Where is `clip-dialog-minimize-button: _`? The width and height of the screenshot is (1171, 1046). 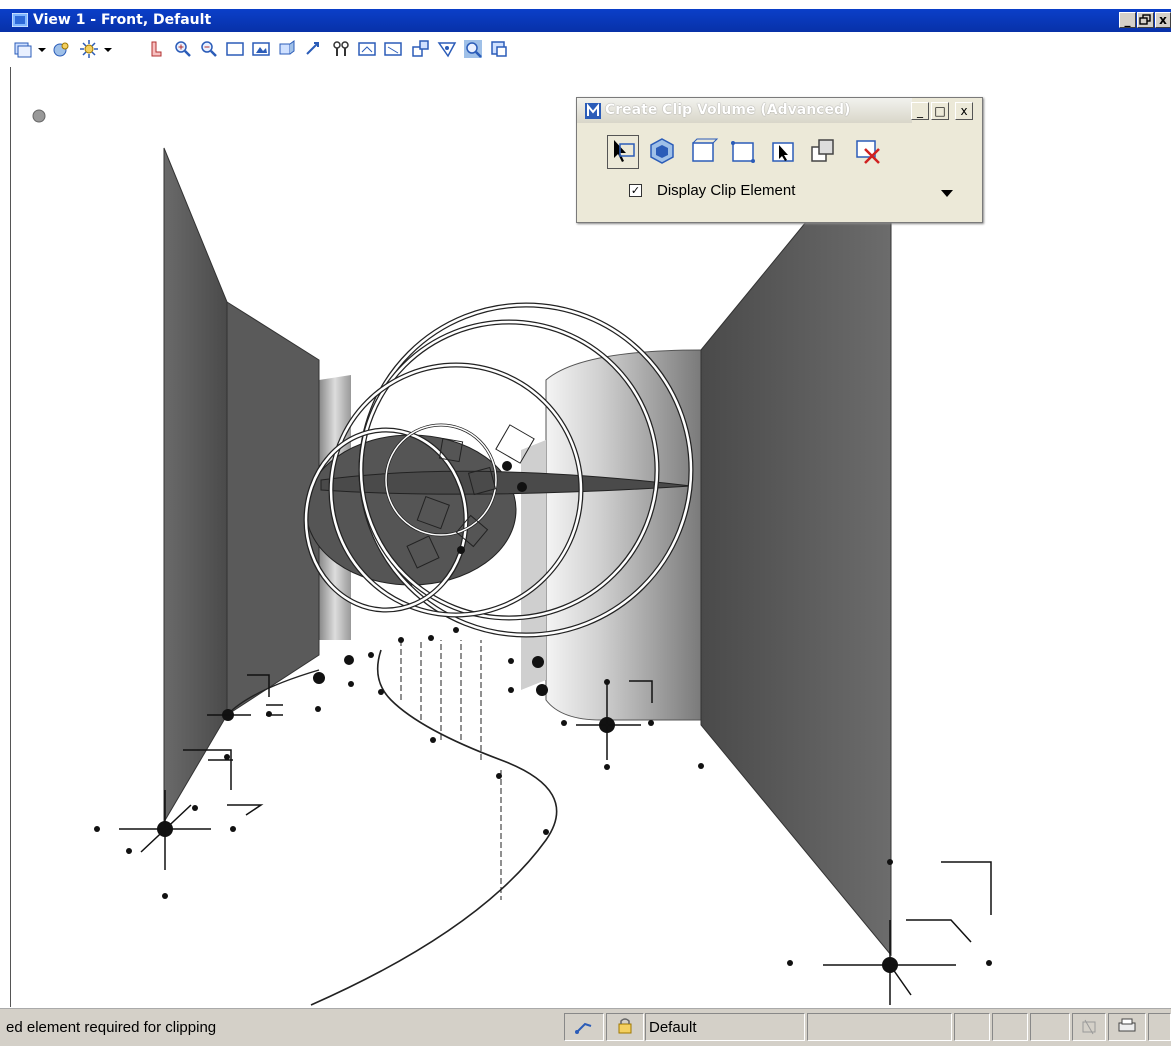 clip-dialog-minimize-button: _ is located at coordinates (920, 111).